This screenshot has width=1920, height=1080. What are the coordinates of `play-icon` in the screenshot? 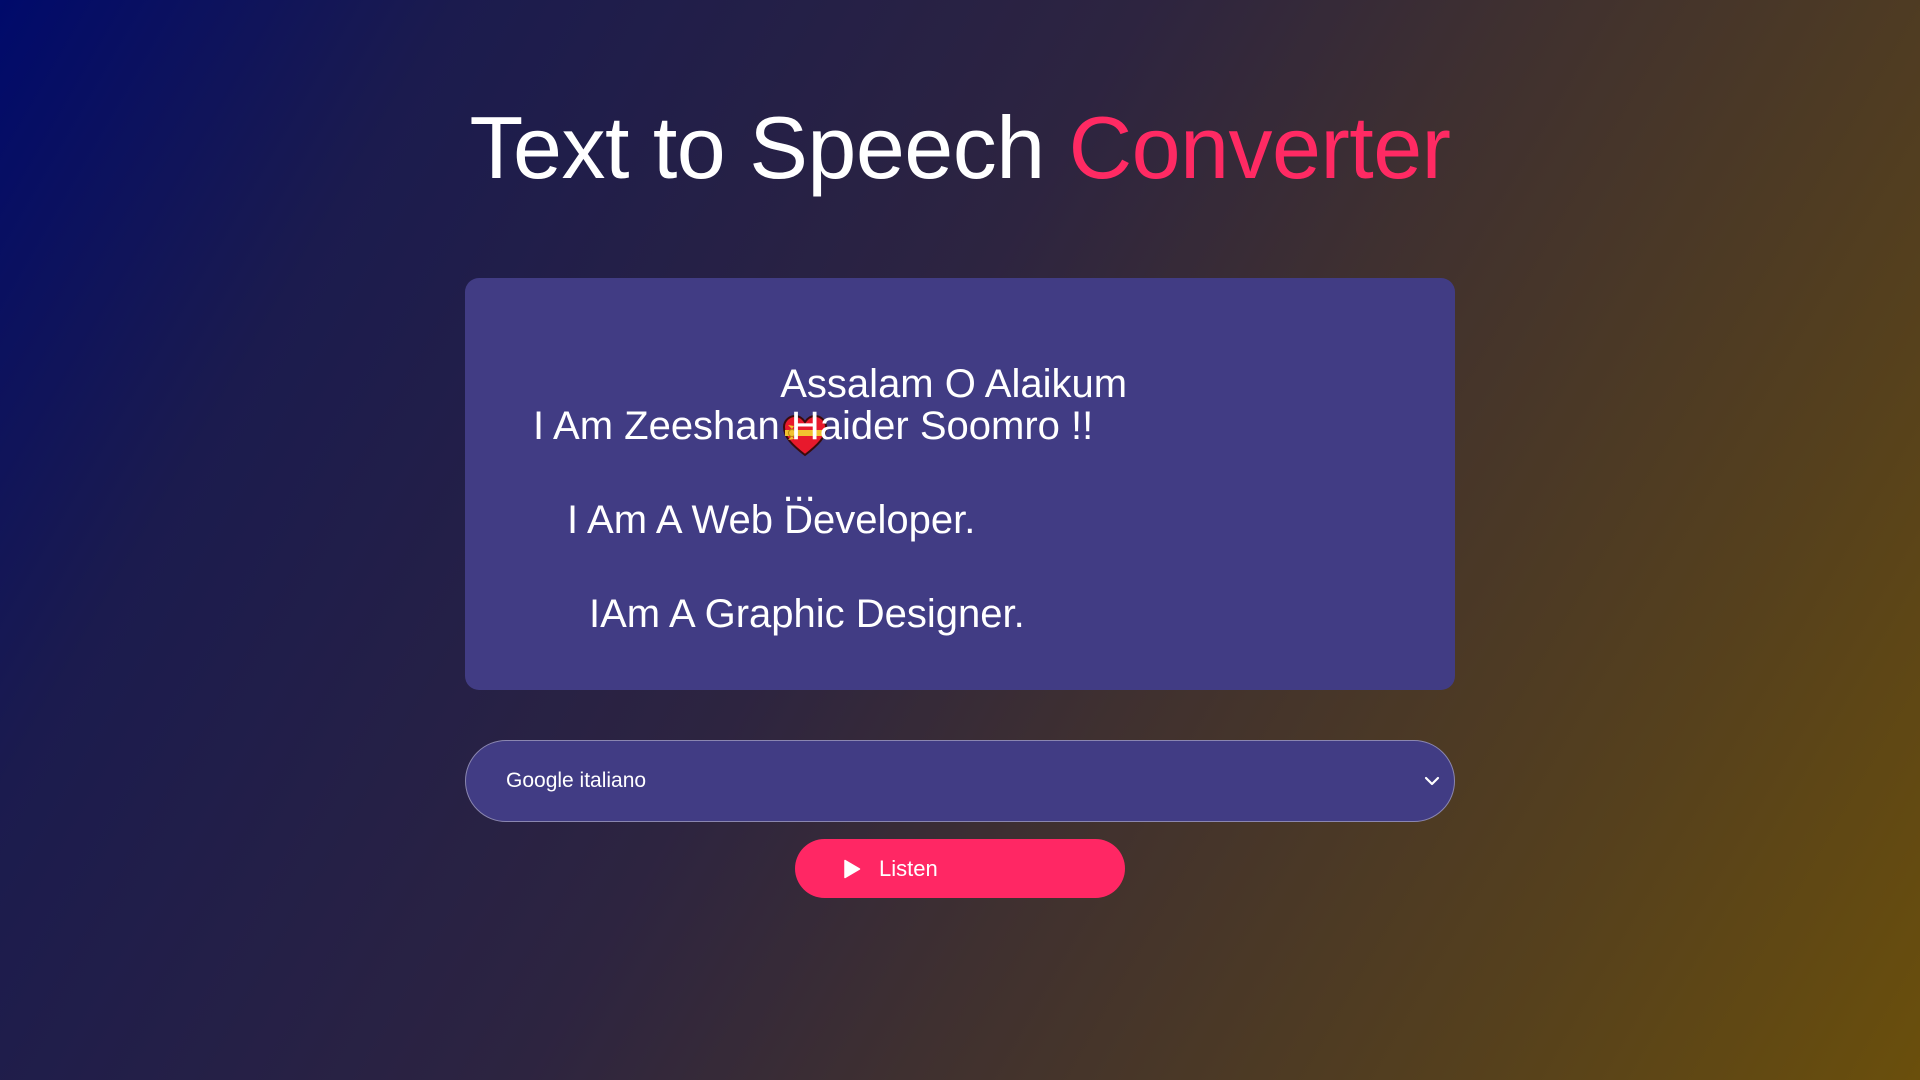 It's located at (852, 868).